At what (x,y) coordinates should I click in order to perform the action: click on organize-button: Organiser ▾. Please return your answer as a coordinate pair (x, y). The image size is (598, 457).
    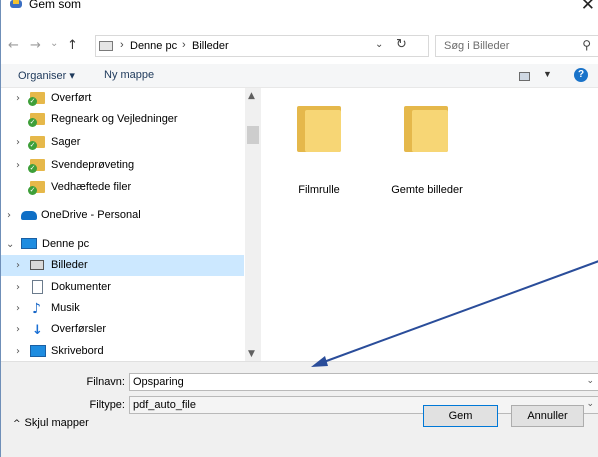
    Looking at the image, I should click on (46, 75).